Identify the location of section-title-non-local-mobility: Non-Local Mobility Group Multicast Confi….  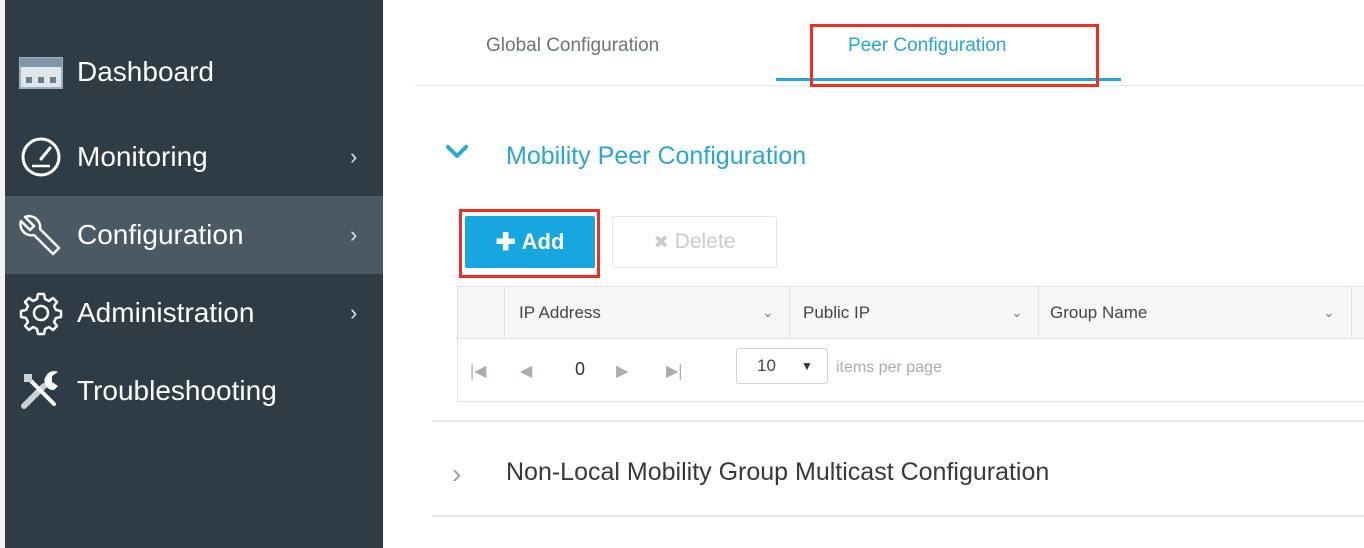
(777, 472).